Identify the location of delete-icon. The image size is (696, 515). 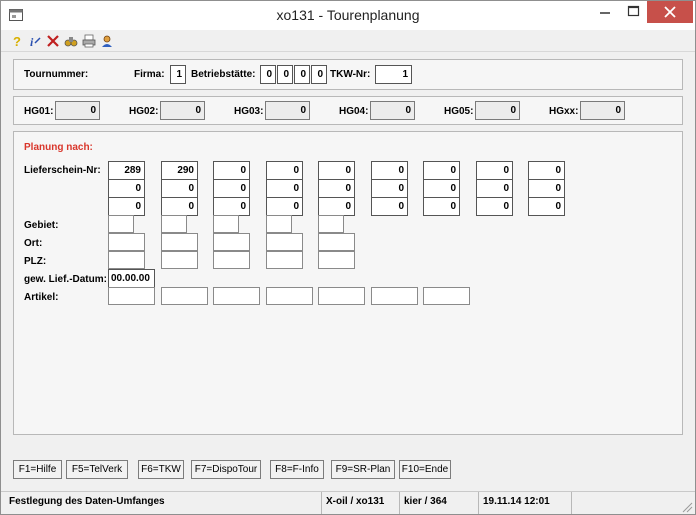
(53, 41).